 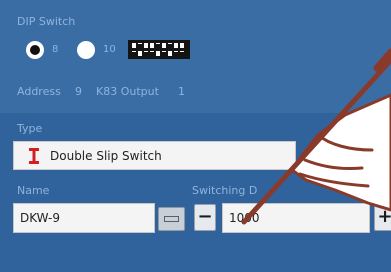 I want to click on dip-switch-icon, so click(x=159, y=49).